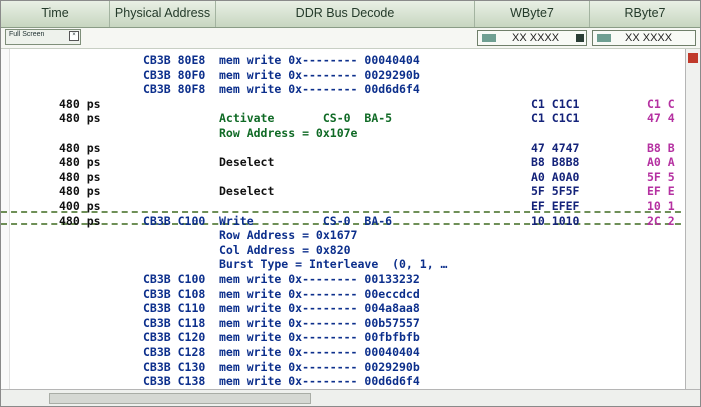  Describe the element at coordinates (174, 337) in the screenshot. I see `row-address: CB3B C120` at that location.